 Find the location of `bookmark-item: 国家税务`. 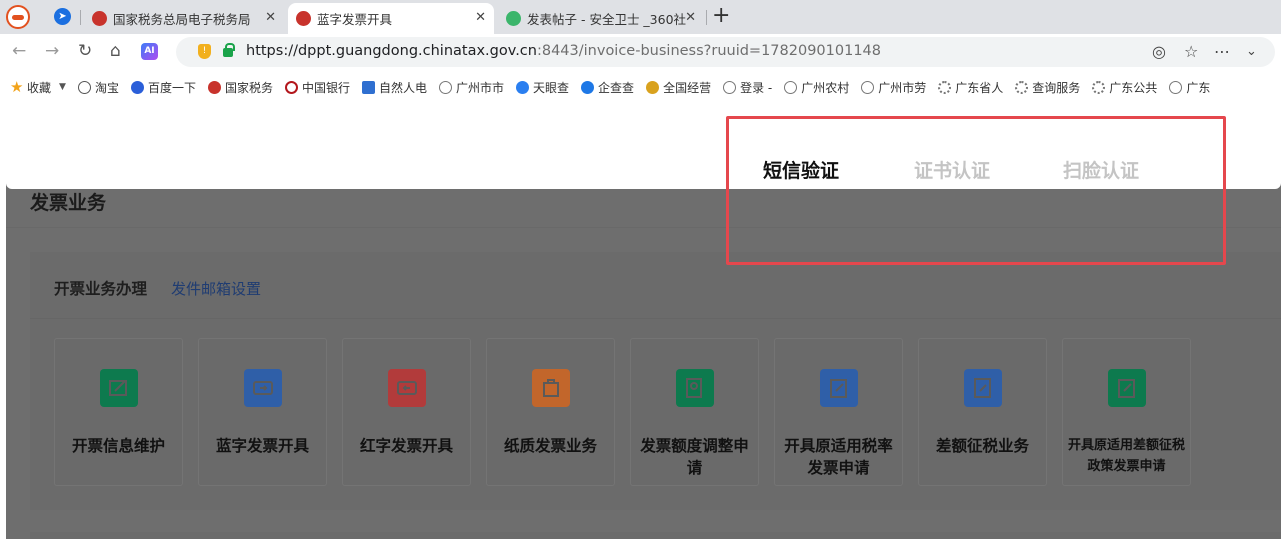

bookmark-item: 国家税务 is located at coordinates (240, 87).